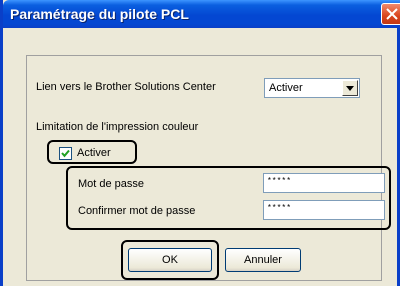  I want to click on confirm-password-field: *****, so click(324, 210).